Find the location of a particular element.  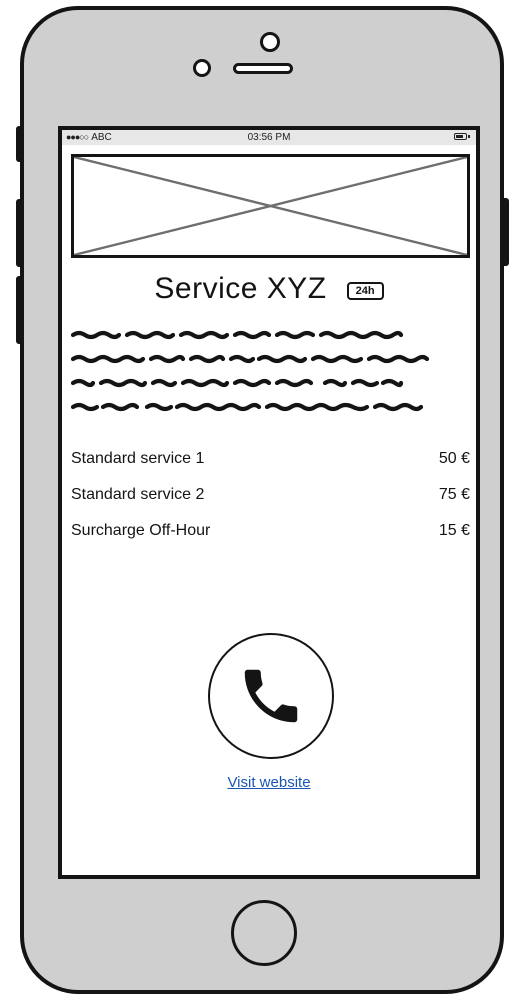

price-value: 15 € is located at coordinates (454, 530).